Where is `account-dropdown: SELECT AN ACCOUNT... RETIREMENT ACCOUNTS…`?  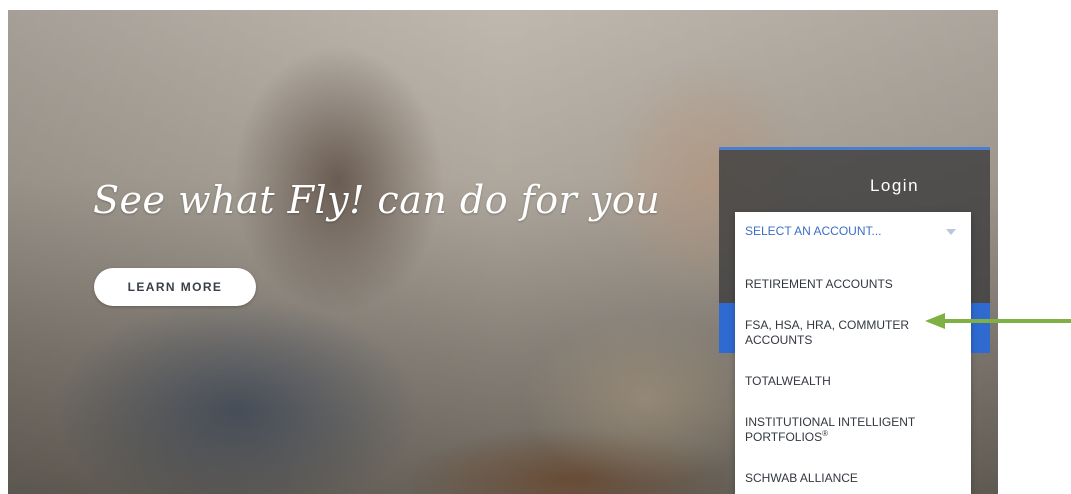 account-dropdown: SELECT AN ACCOUNT... RETIREMENT ACCOUNTS… is located at coordinates (853, 353).